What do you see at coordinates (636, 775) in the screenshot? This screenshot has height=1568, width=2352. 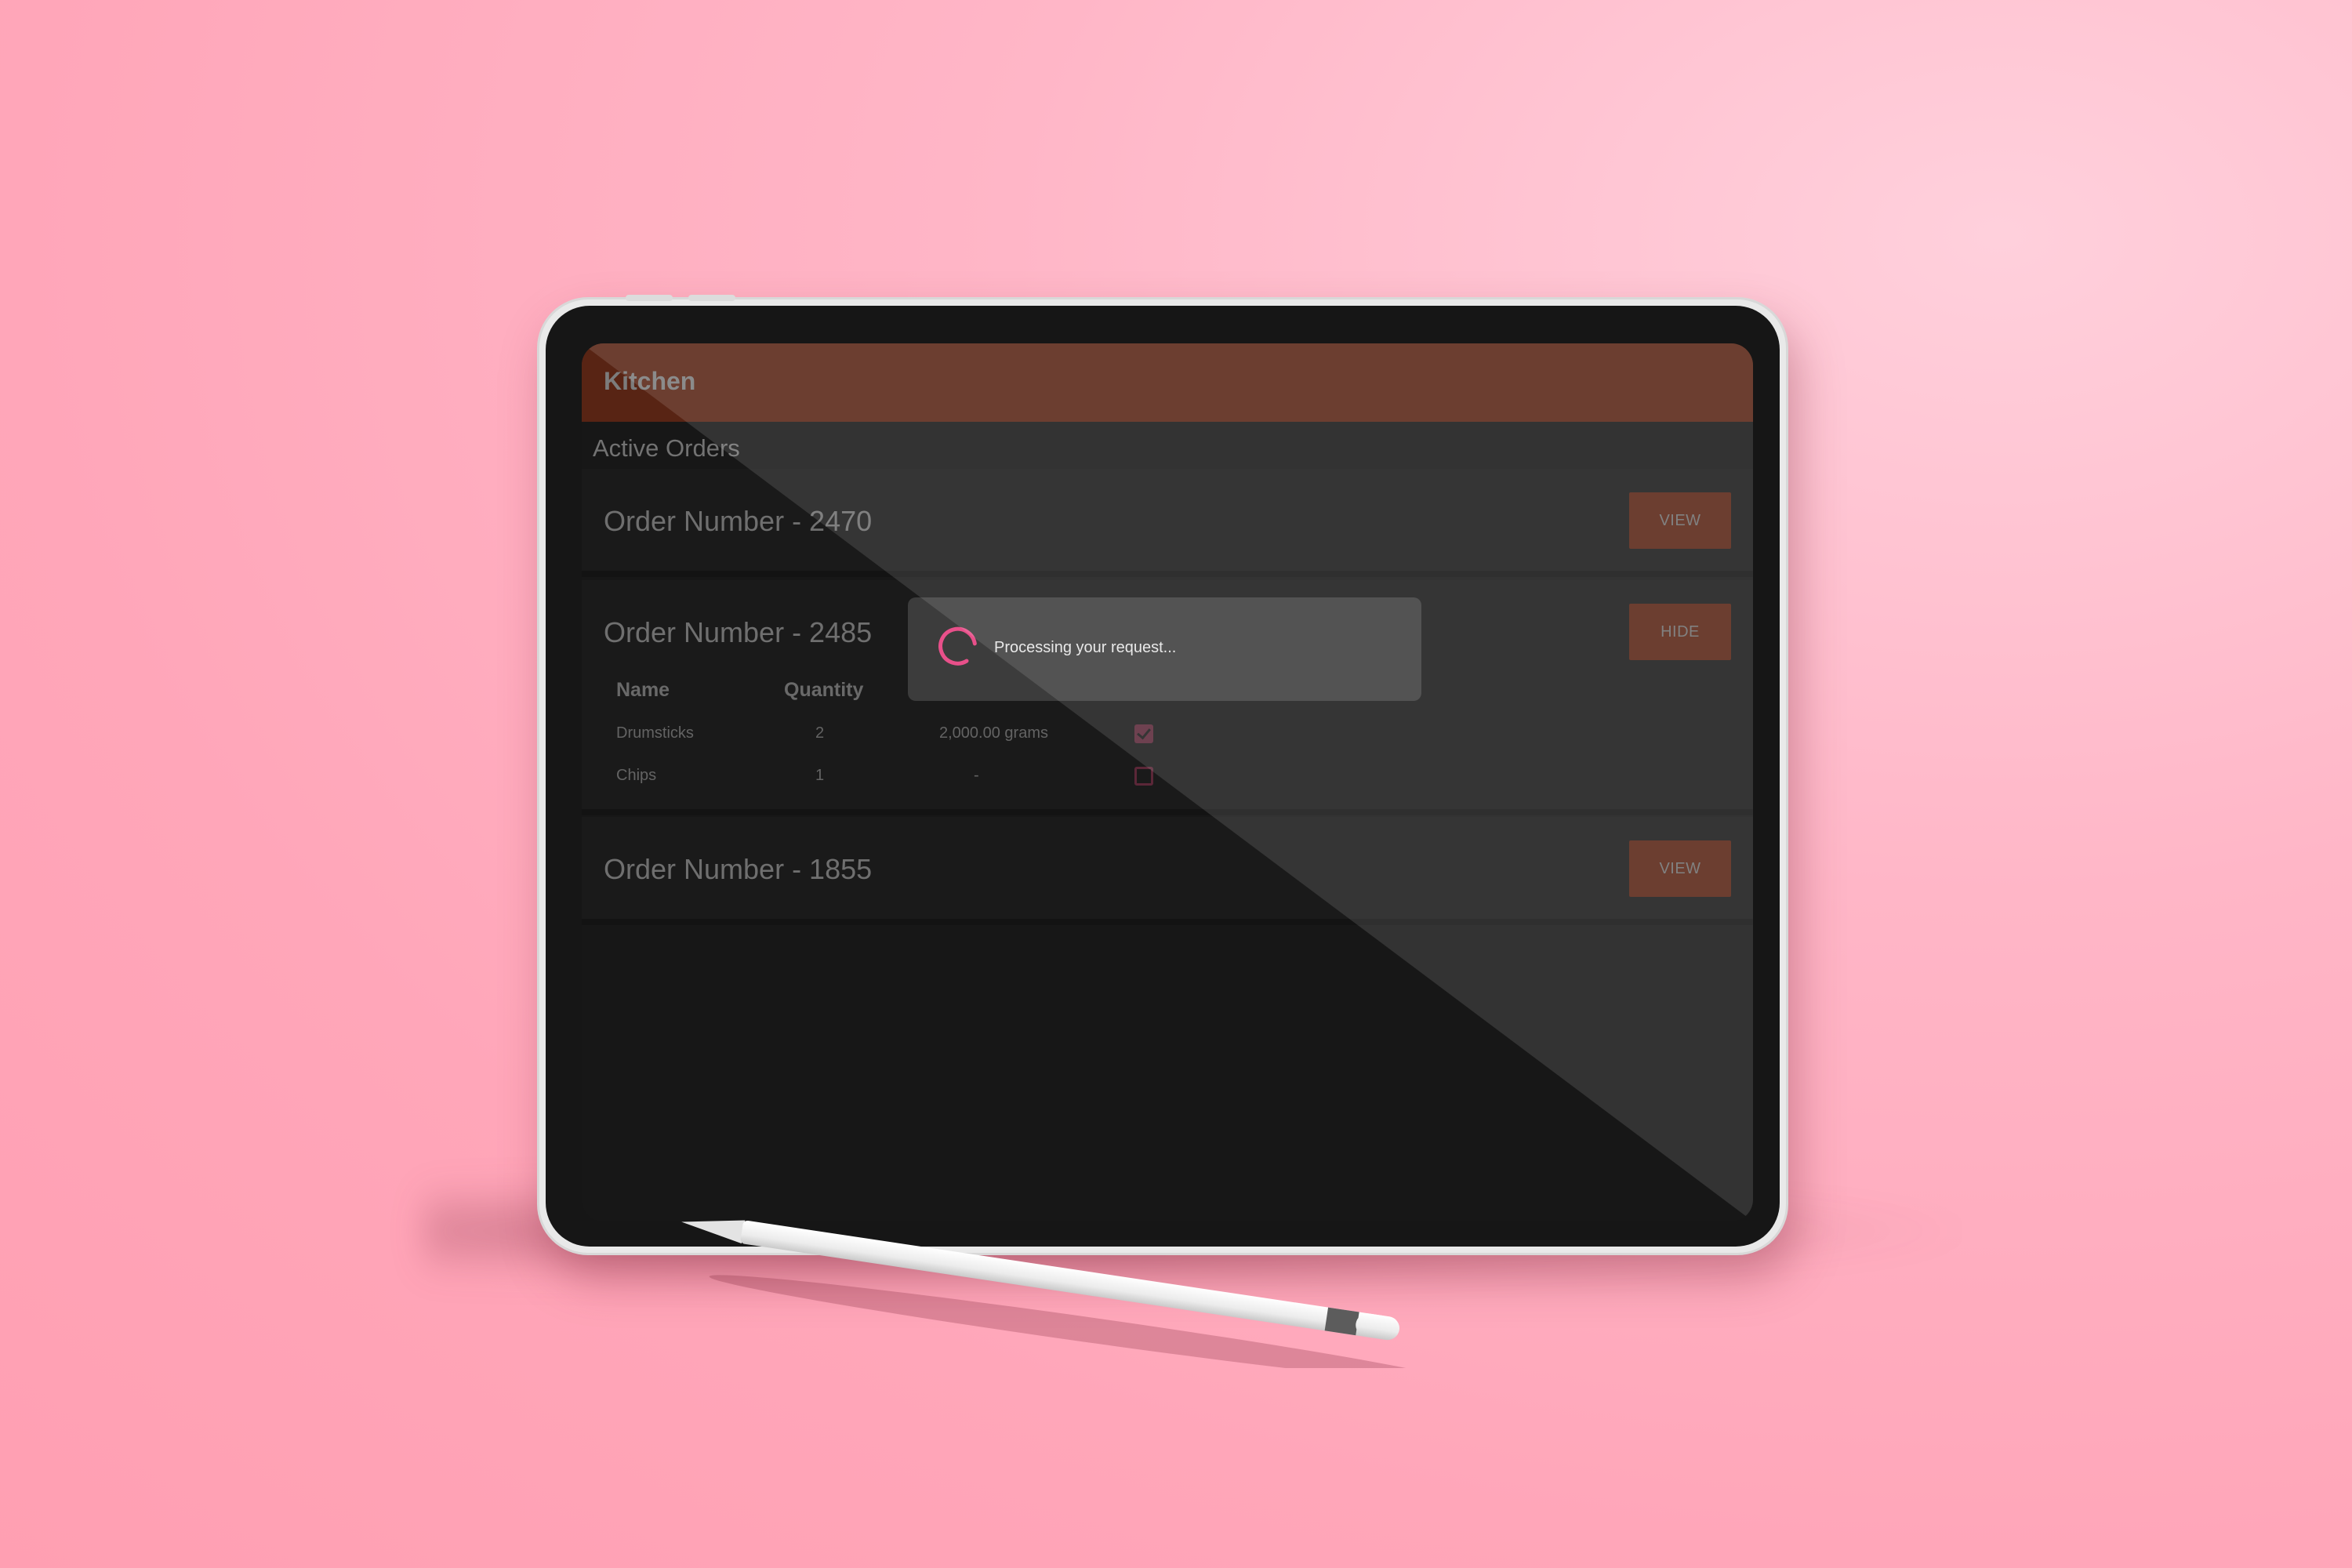 I see `item-name: Chips` at bounding box center [636, 775].